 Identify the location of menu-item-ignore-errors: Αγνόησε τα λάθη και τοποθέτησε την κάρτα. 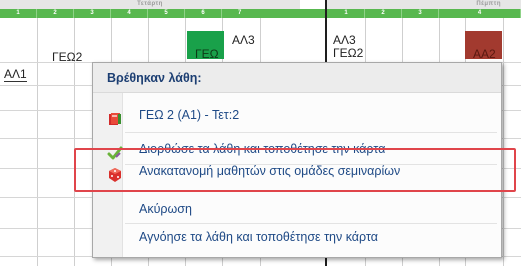
(297, 237).